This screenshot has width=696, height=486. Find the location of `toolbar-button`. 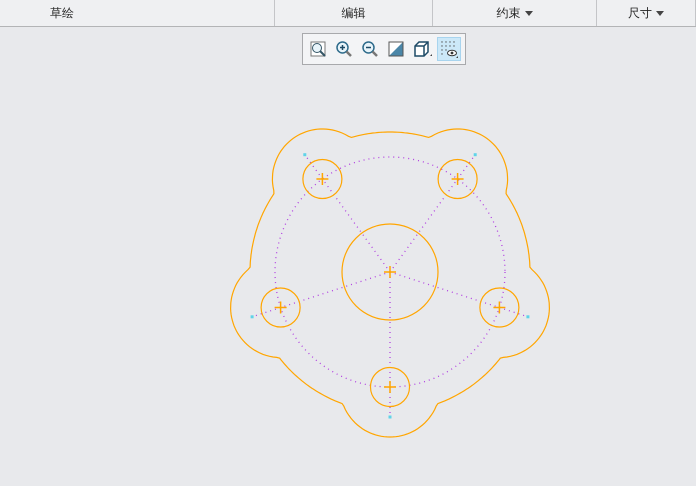

toolbar-button is located at coordinates (449, 49).